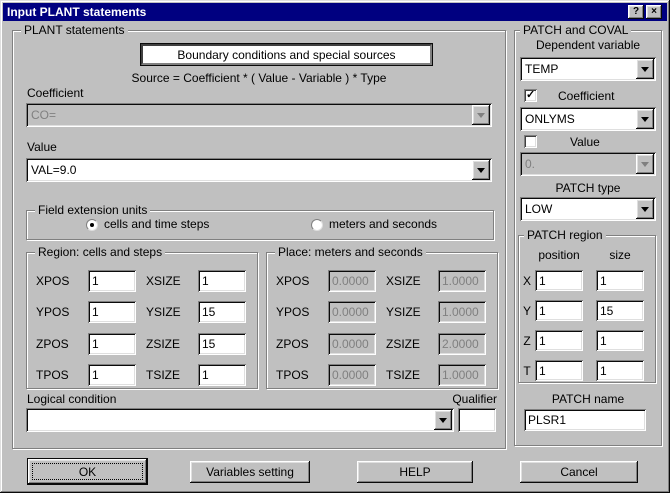 The height and width of the screenshot is (493, 670). I want to click on place-ysize-input, so click(462, 312).